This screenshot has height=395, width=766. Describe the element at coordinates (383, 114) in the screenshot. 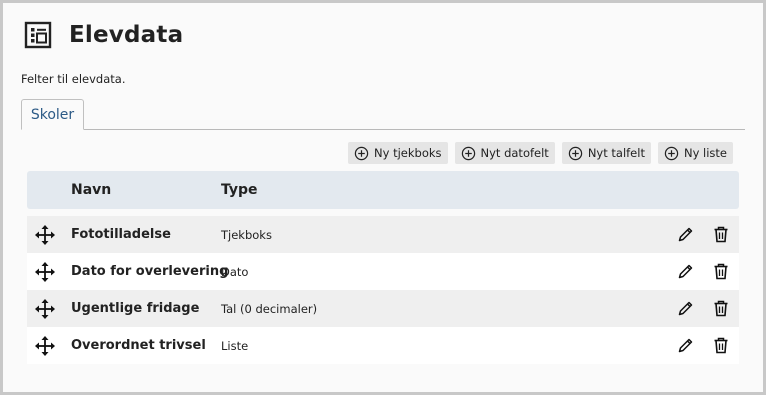

I see `tab-bar: Skoler` at that location.